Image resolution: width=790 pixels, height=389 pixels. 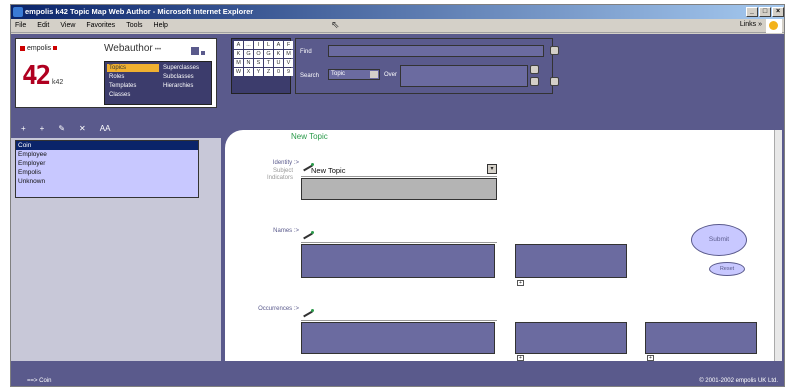 I want to click on status-bar: ==> Coin © 2001-2002 empolis UK Ltd., so click(x=397, y=380).